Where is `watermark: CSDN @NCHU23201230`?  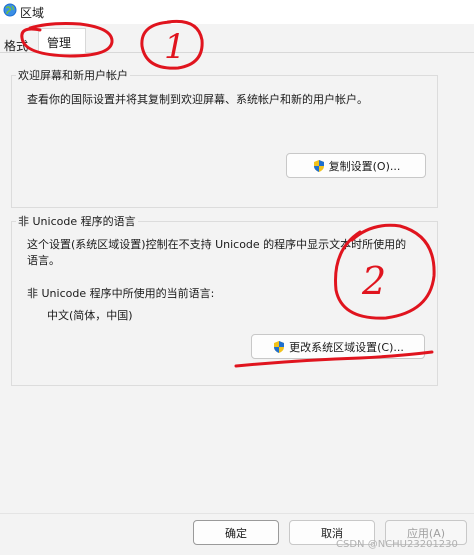
watermark: CSDN @NCHU23201230 is located at coordinates (397, 544).